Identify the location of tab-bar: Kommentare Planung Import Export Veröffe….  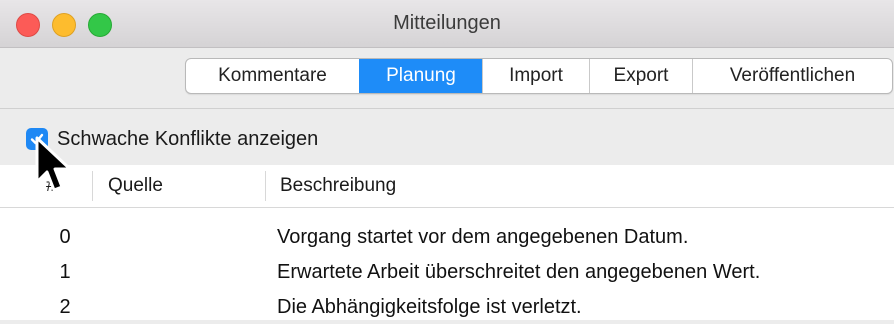
(539, 76).